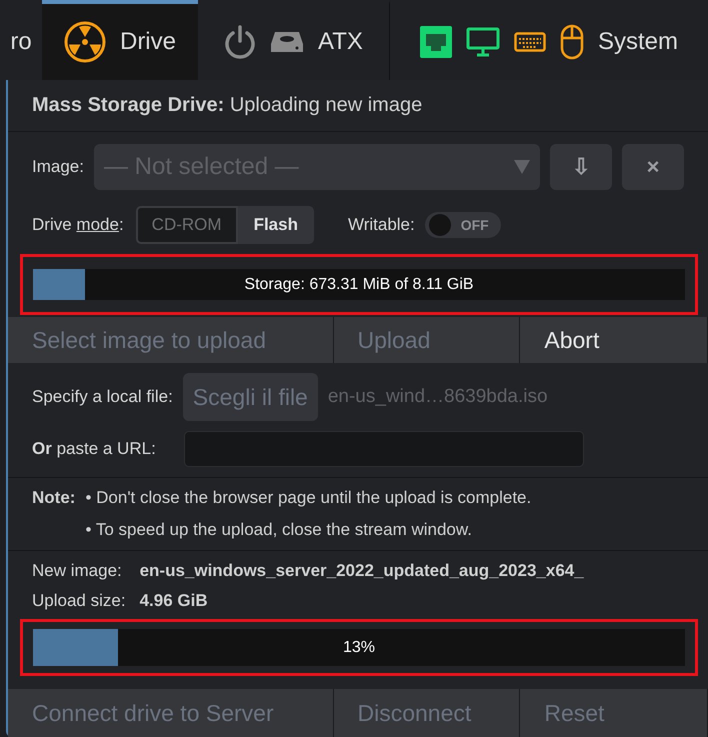 This screenshot has height=737, width=708. What do you see at coordinates (436, 42) in the screenshot?
I see `ethernet-icon` at bounding box center [436, 42].